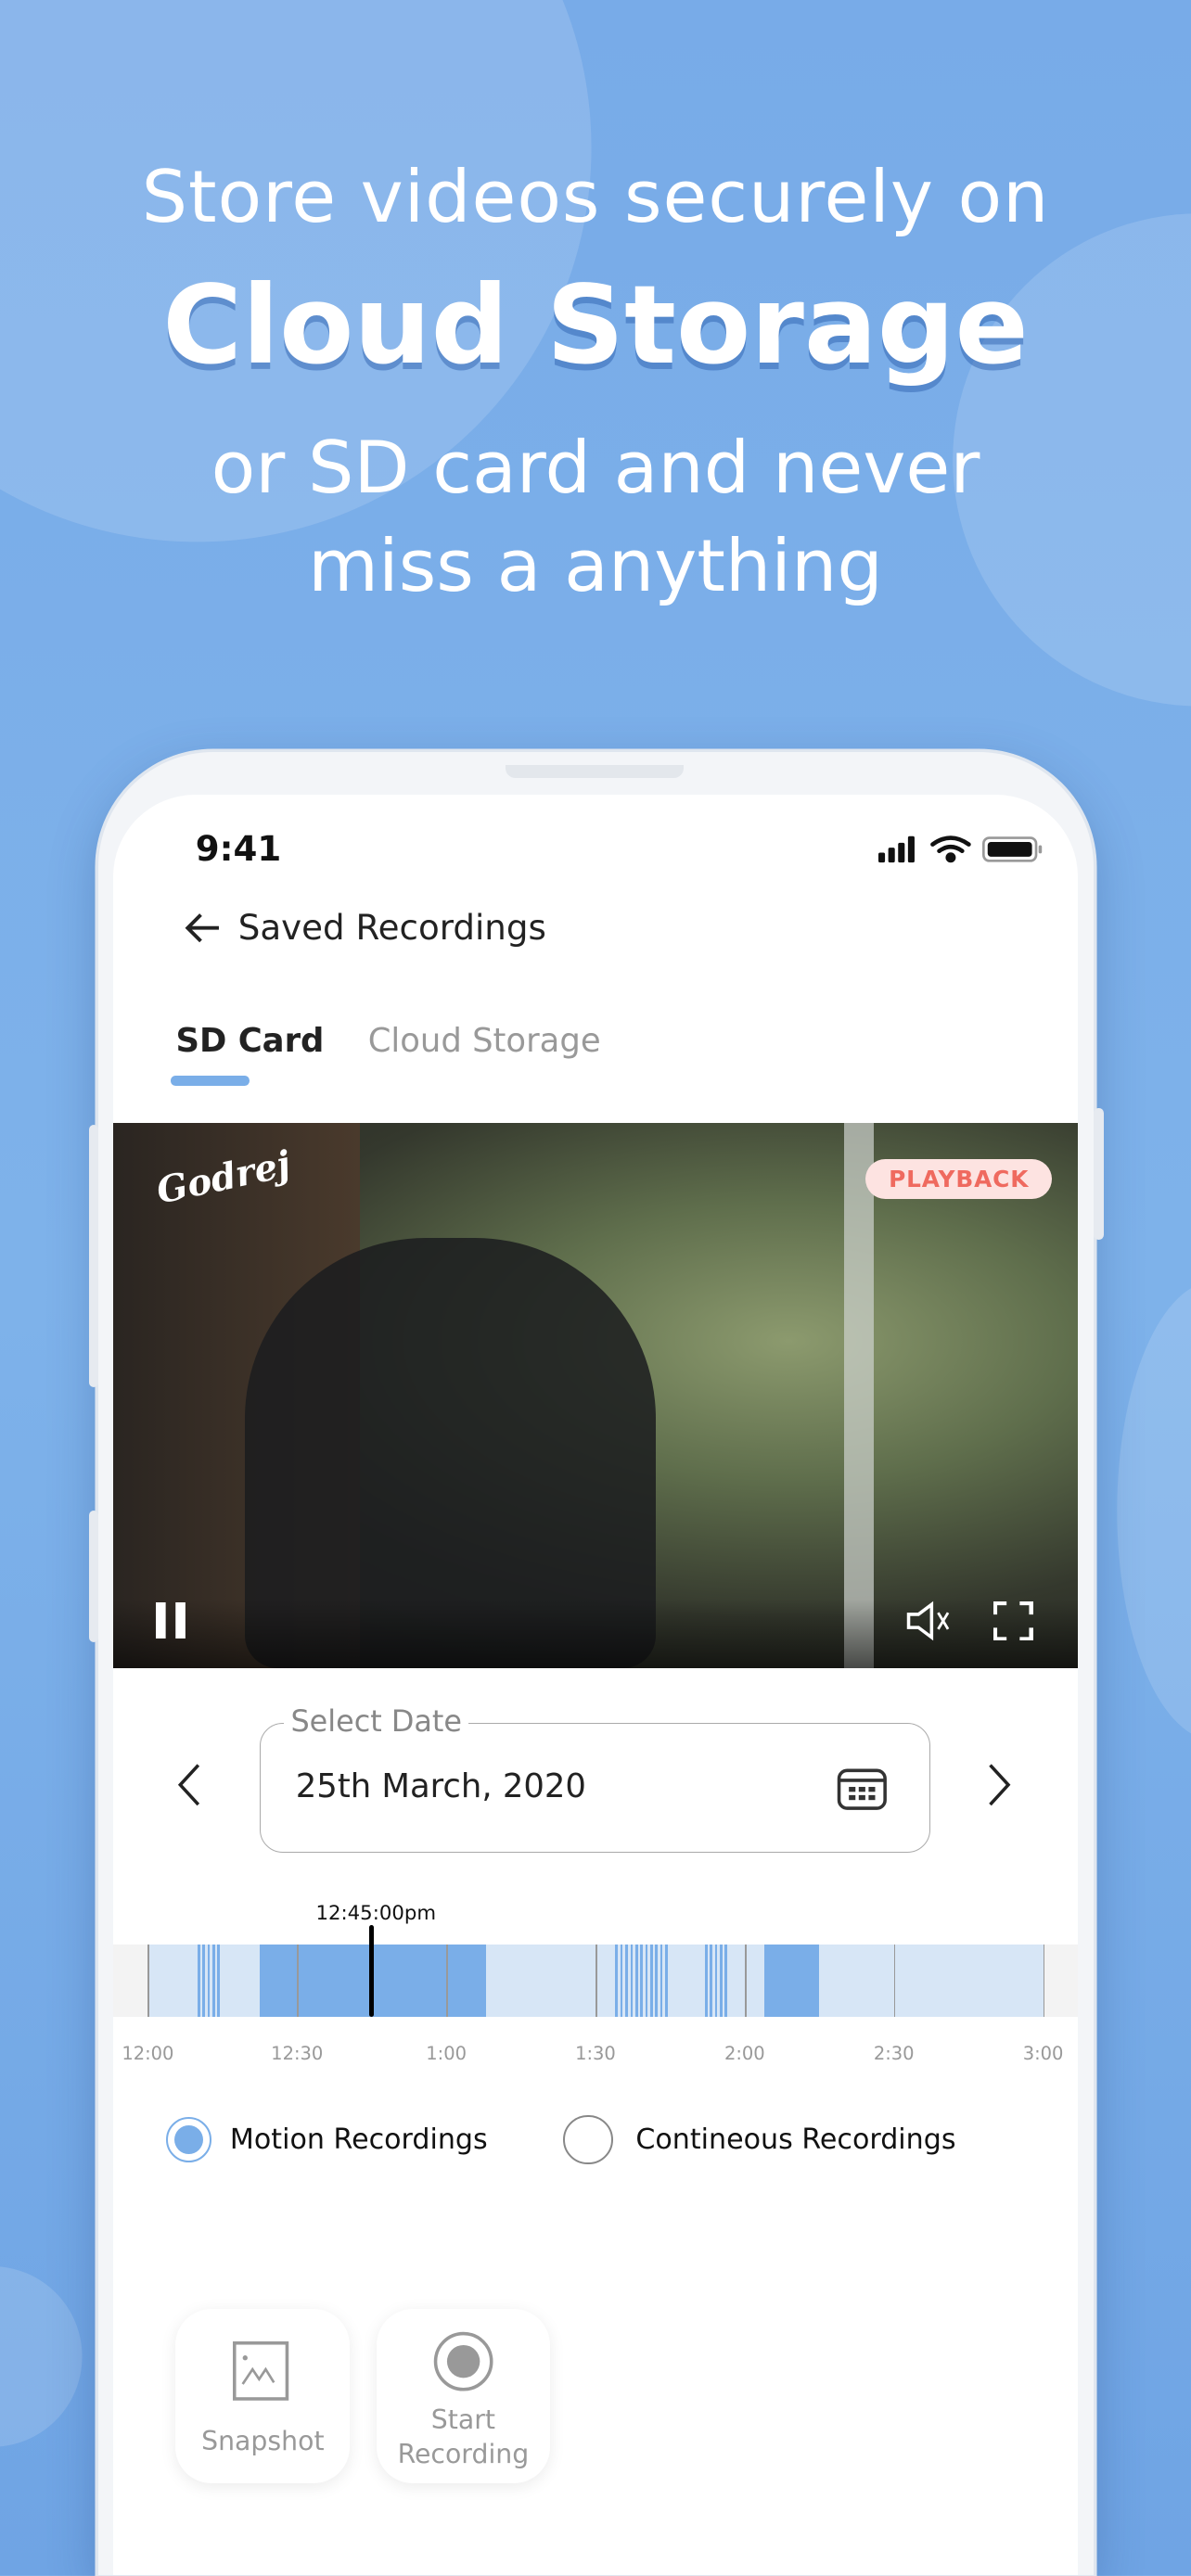  What do you see at coordinates (588, 2140) in the screenshot?
I see `continuous-recordings-radio` at bounding box center [588, 2140].